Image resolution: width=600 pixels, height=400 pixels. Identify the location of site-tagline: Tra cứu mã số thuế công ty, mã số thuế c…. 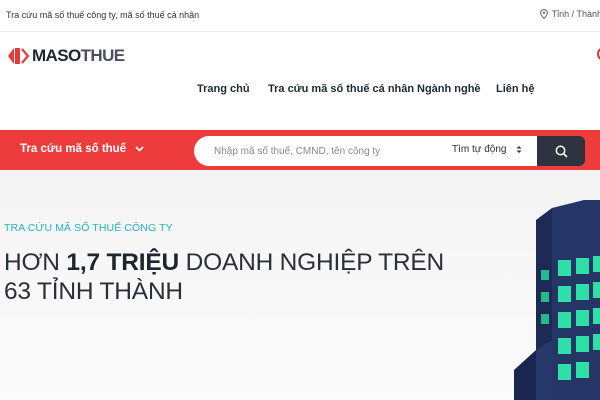
(103, 15).